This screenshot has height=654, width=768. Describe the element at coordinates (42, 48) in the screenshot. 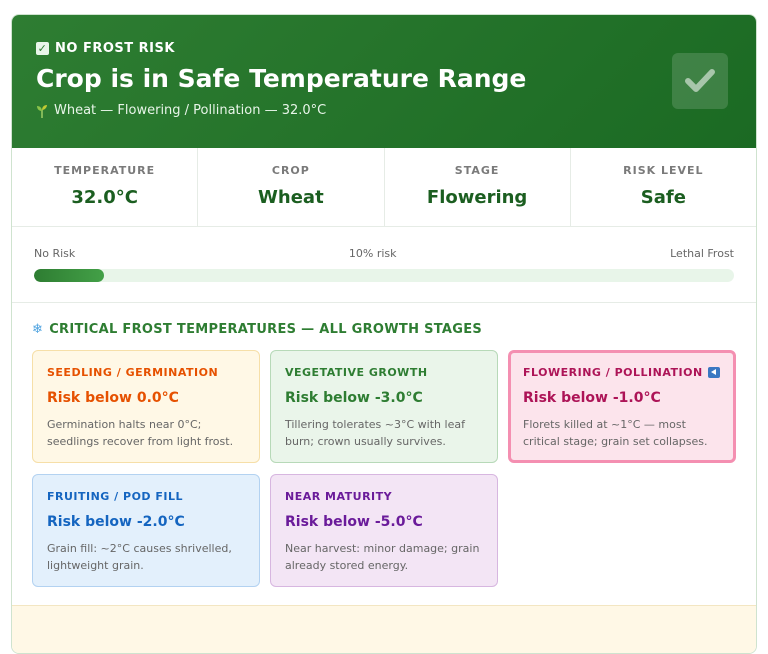

I see `checkbox-icon: ✓` at that location.